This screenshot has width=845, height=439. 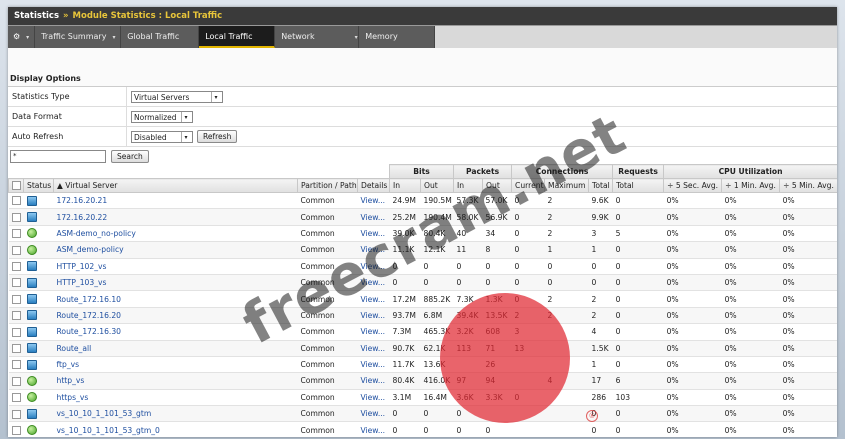 What do you see at coordinates (217, 136) in the screenshot?
I see `refresh-button: Refresh` at bounding box center [217, 136].